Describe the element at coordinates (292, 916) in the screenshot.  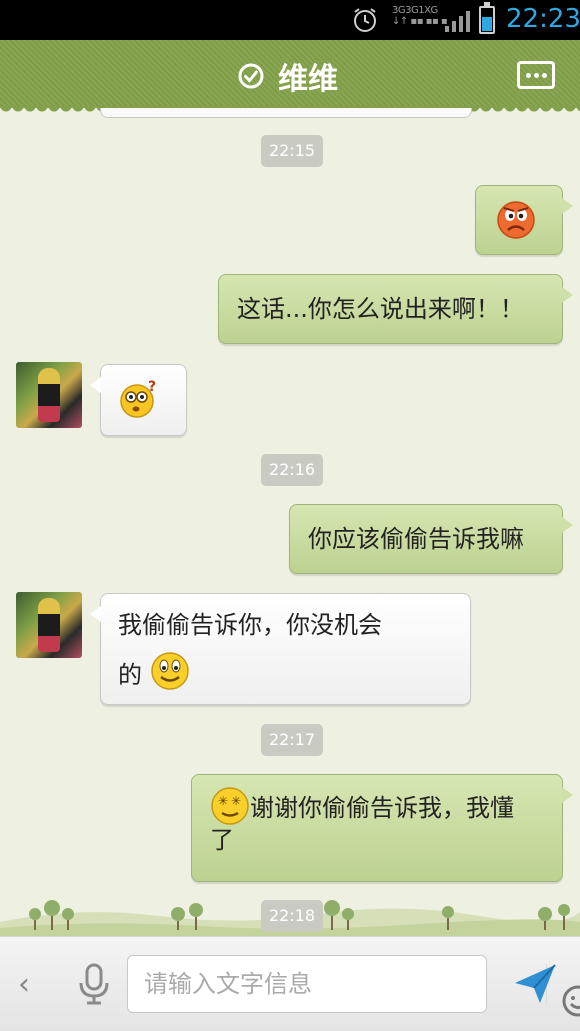
I see `timestamp: 22:18` at that location.